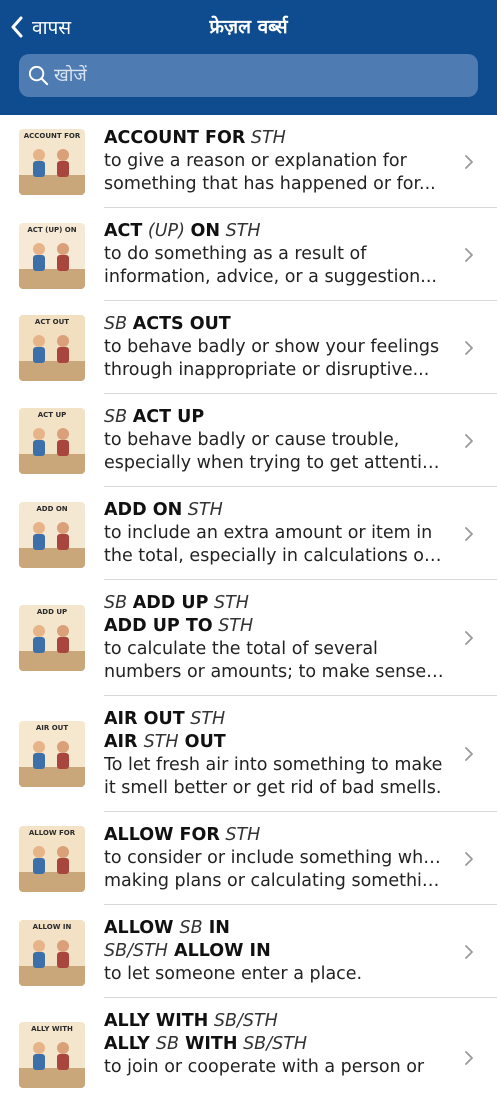 The width and height of the screenshot is (497, 1118). What do you see at coordinates (142, 928) in the screenshot?
I see `headword-verb: ALLOW` at bounding box center [142, 928].